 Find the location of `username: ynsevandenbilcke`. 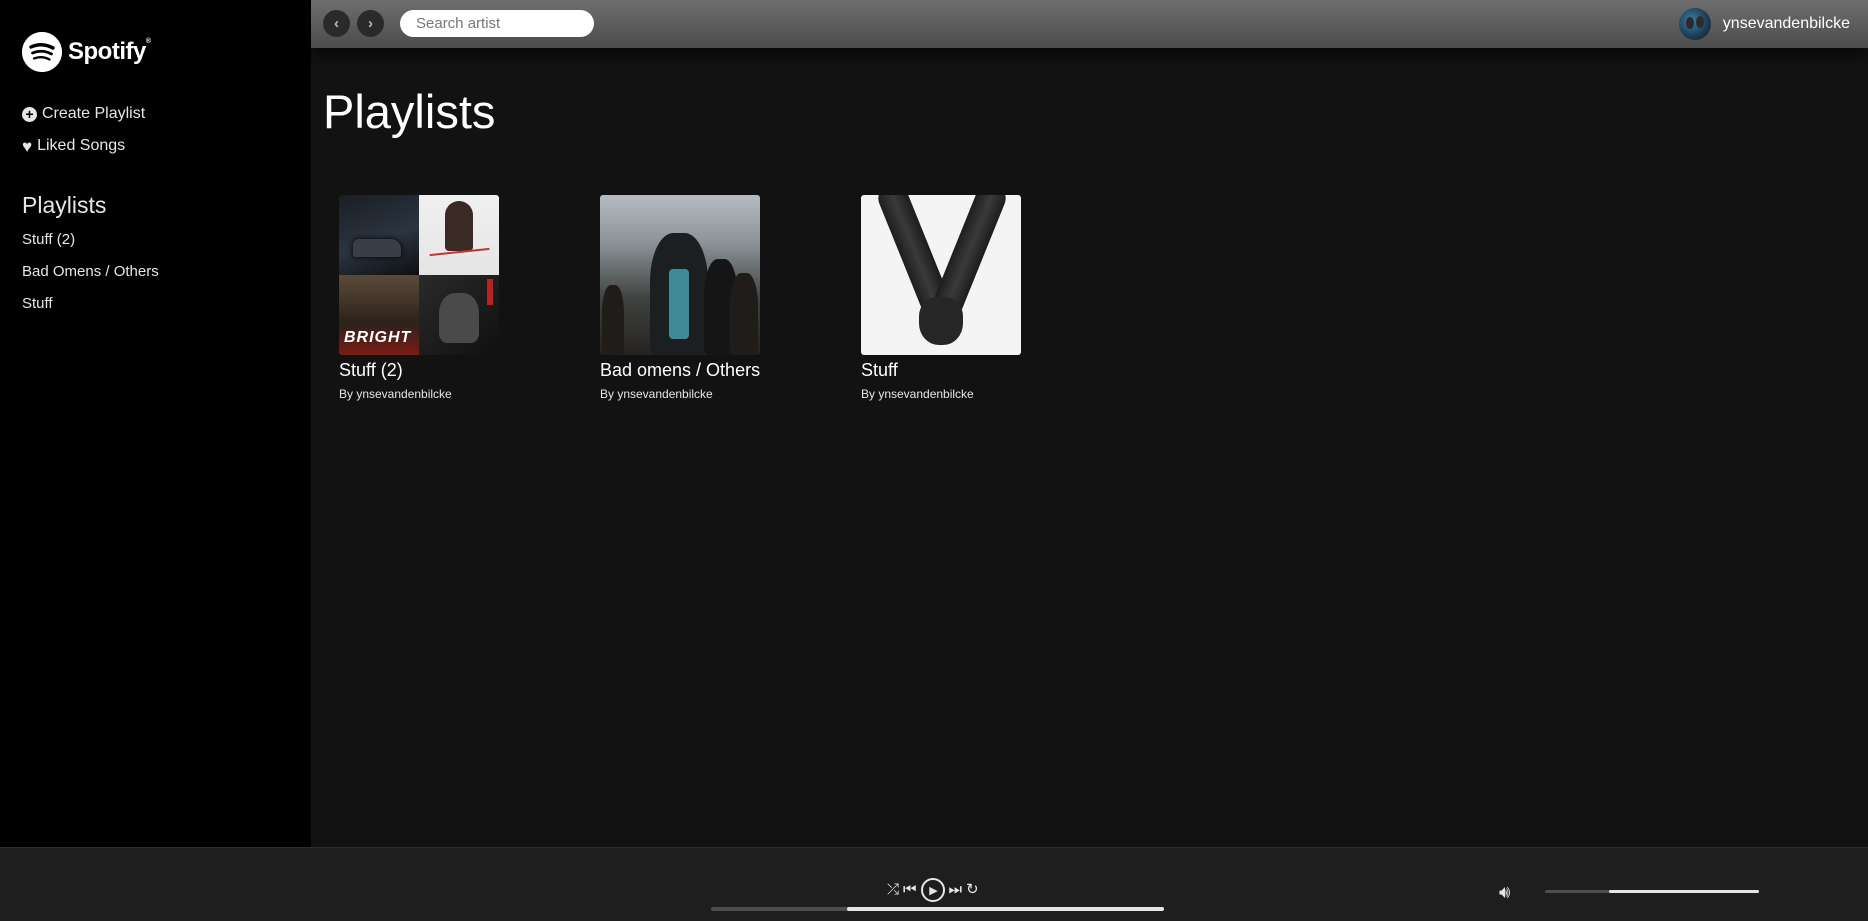

username: ynsevandenbilcke is located at coordinates (1786, 23).